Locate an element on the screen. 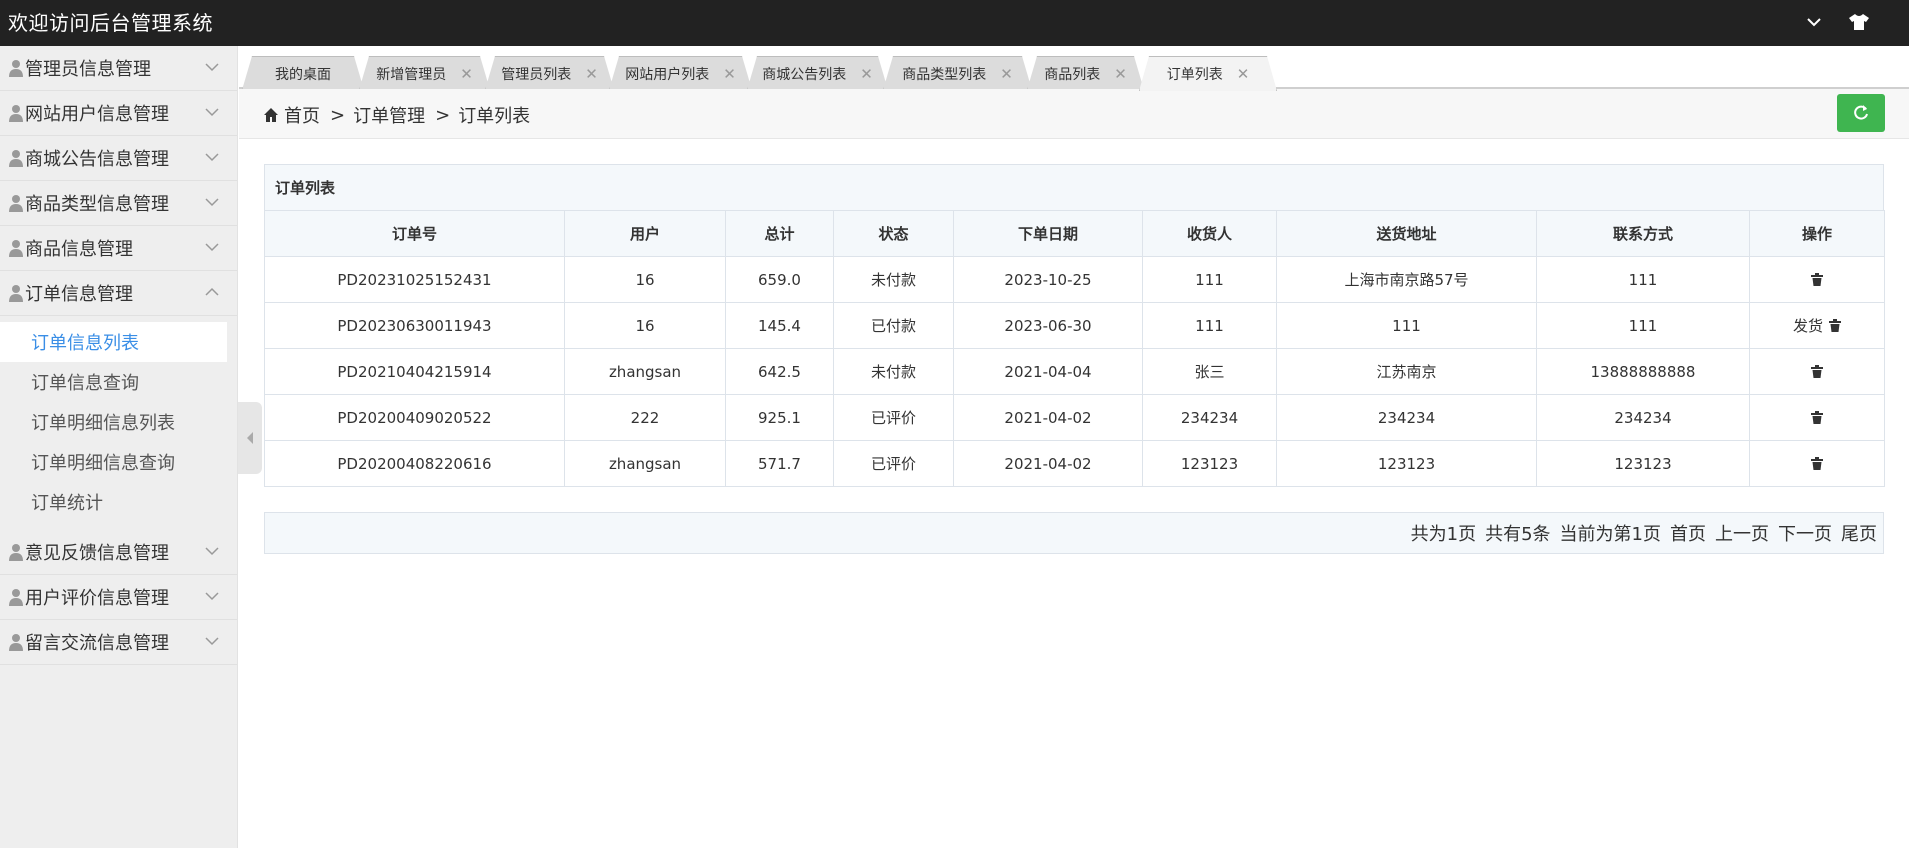 The height and width of the screenshot is (848, 1909). chevron-up-icon is located at coordinates (212, 291).